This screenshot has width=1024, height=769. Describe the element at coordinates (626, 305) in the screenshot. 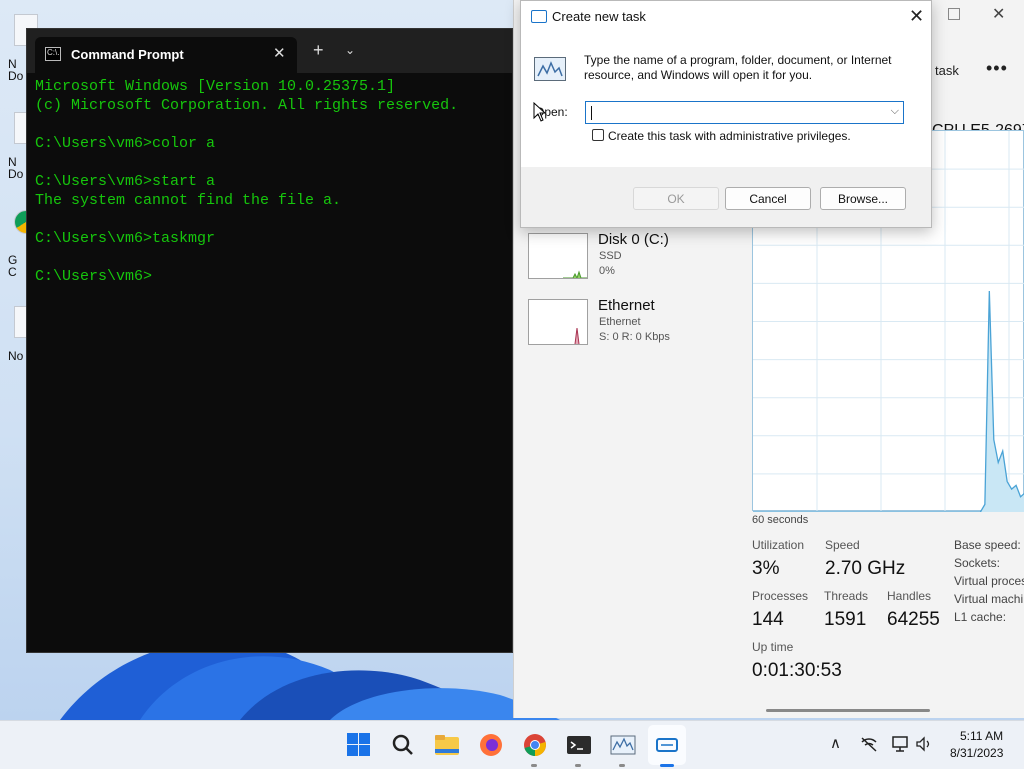

I see `device-title: Ethernet` at that location.